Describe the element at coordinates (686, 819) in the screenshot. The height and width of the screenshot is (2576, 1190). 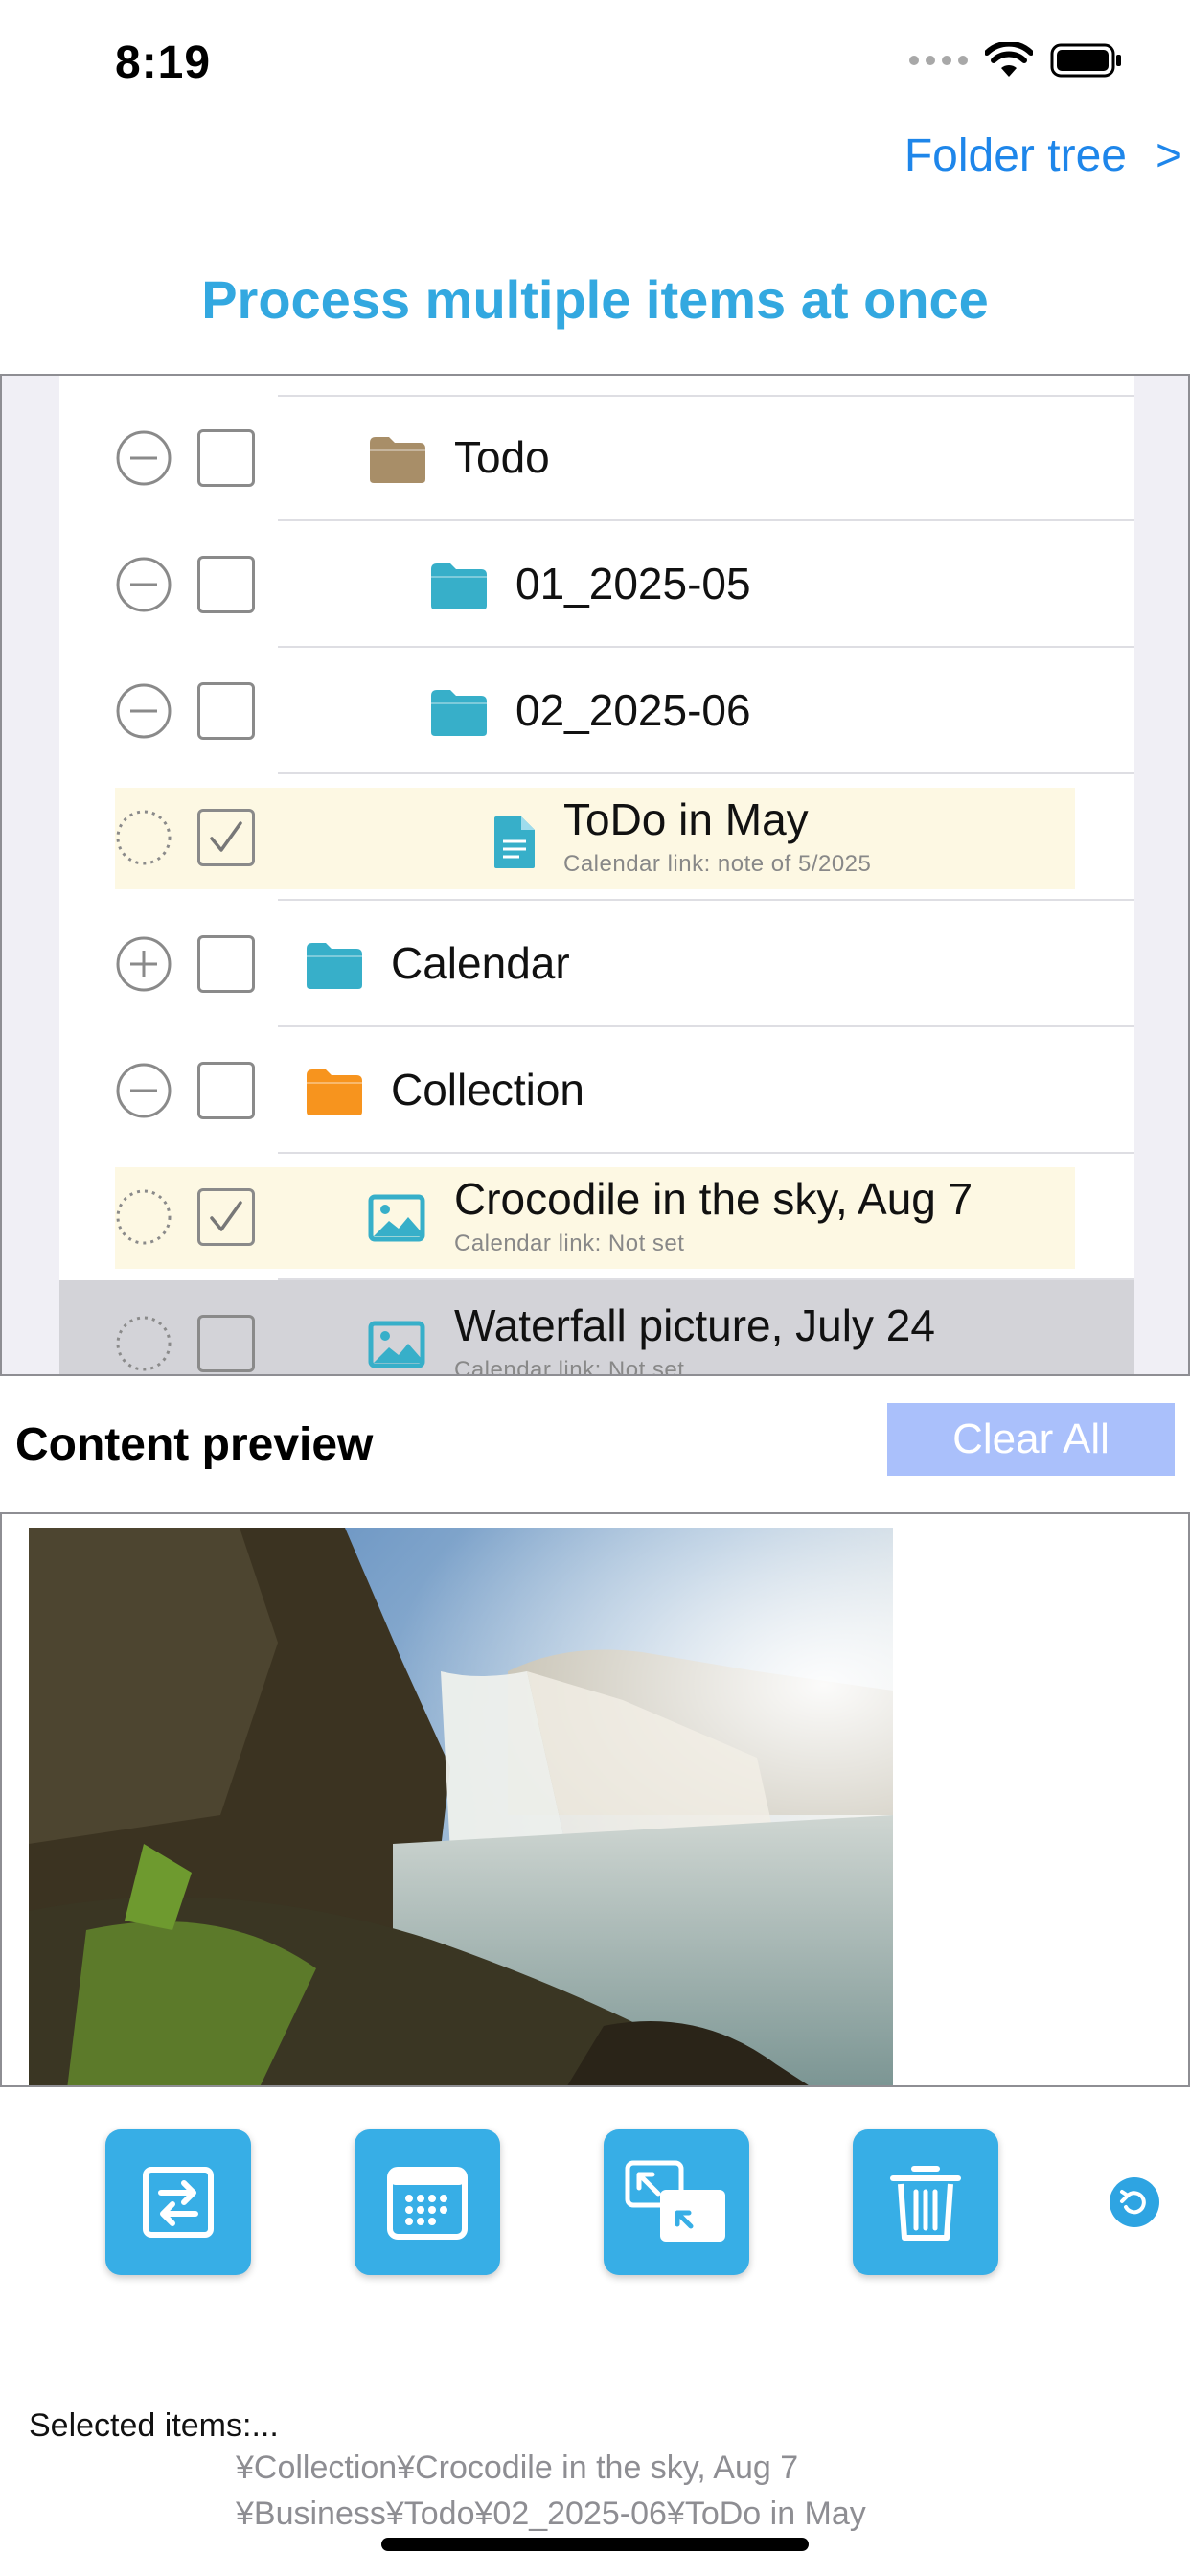
I see `row-label: ToDo in May` at that location.